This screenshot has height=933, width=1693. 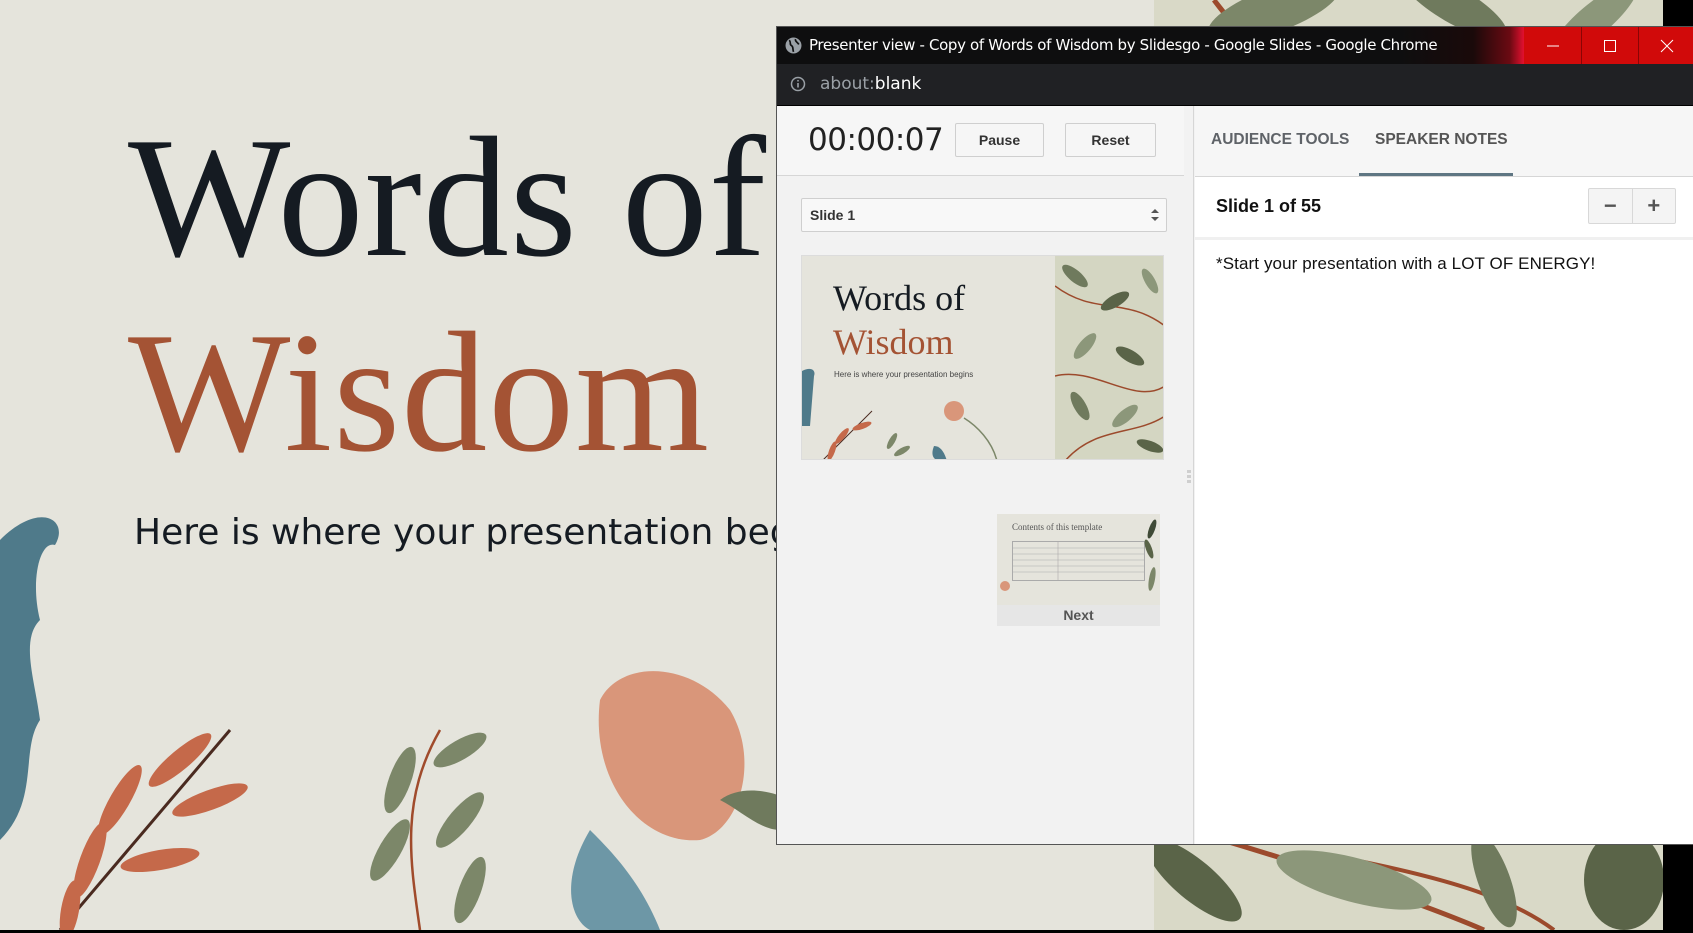 I want to click on next-slide-image: Contents of this template, so click(x=1078, y=559).